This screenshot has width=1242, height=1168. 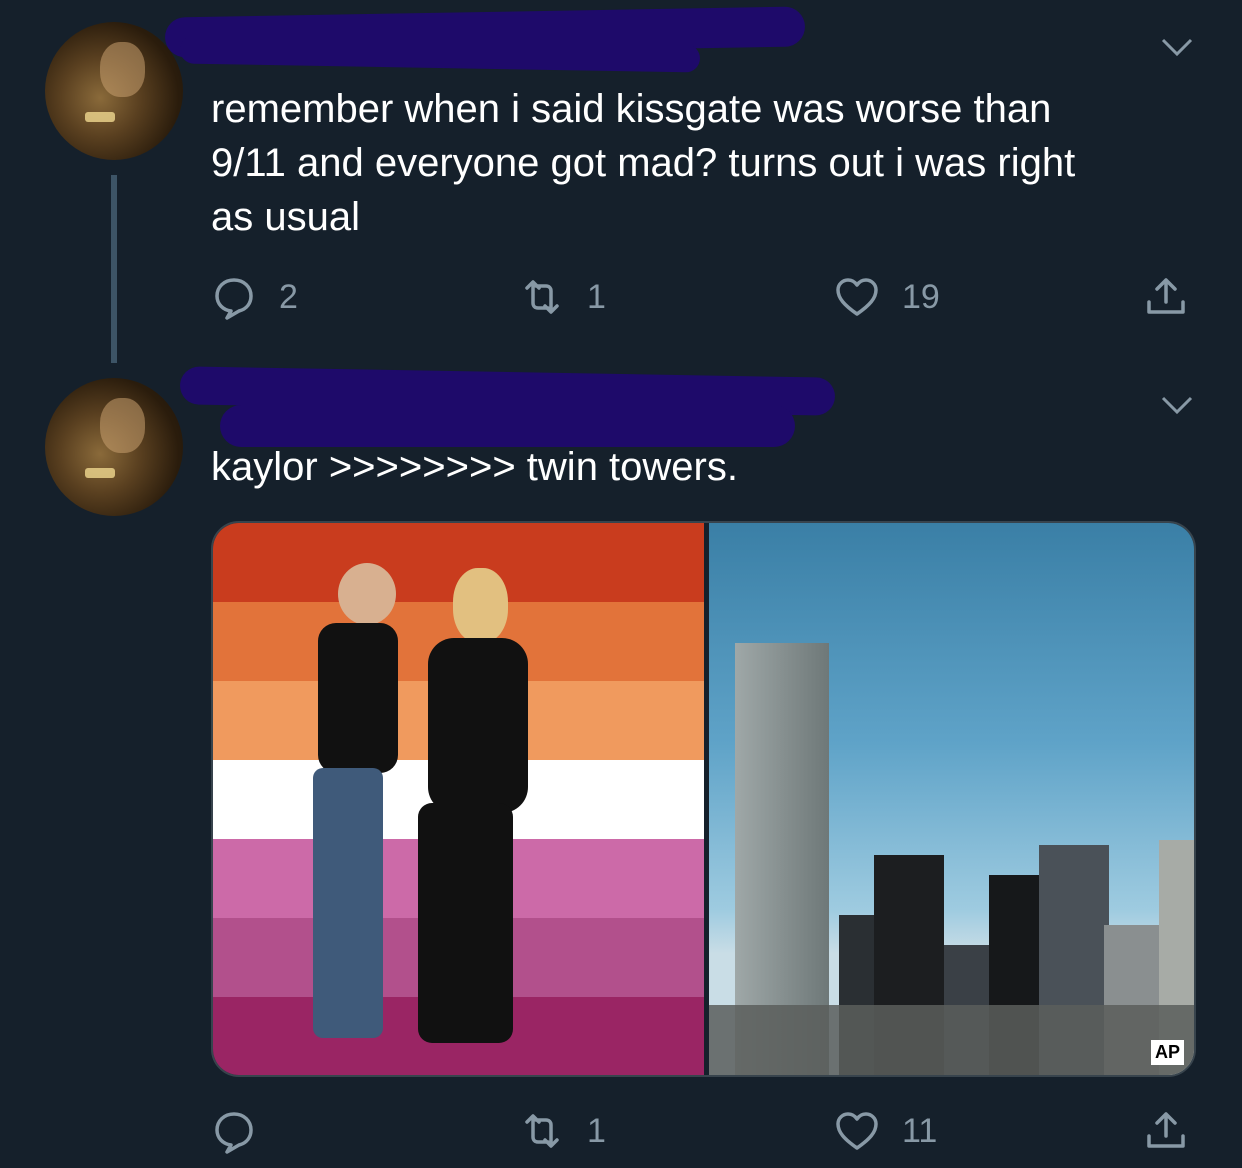 I want to click on like-count: 11, so click(x=920, y=1130).